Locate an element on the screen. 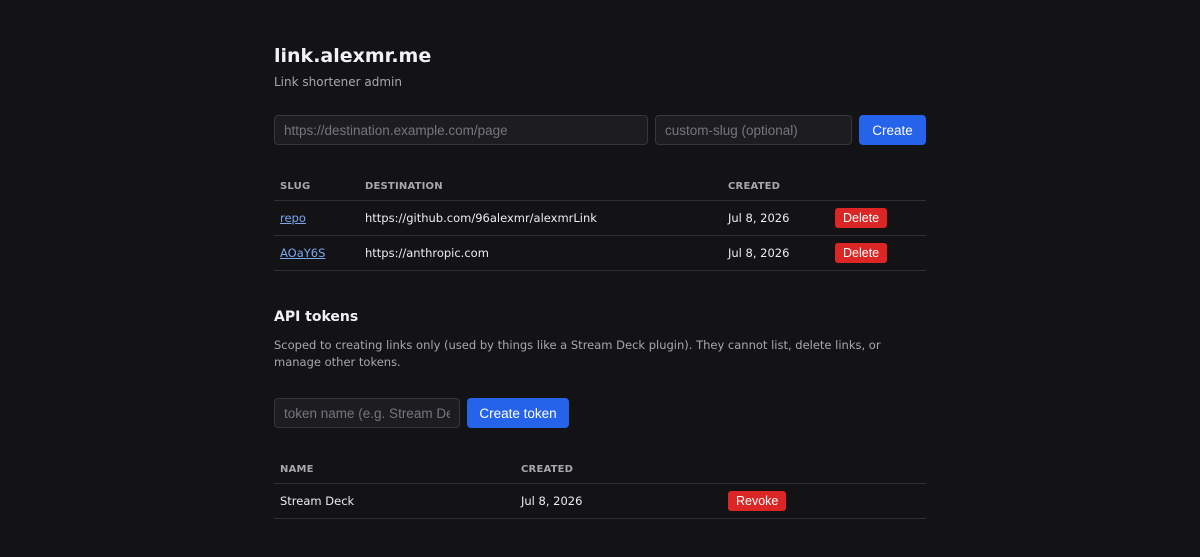  destination-input is located at coordinates (461, 130).